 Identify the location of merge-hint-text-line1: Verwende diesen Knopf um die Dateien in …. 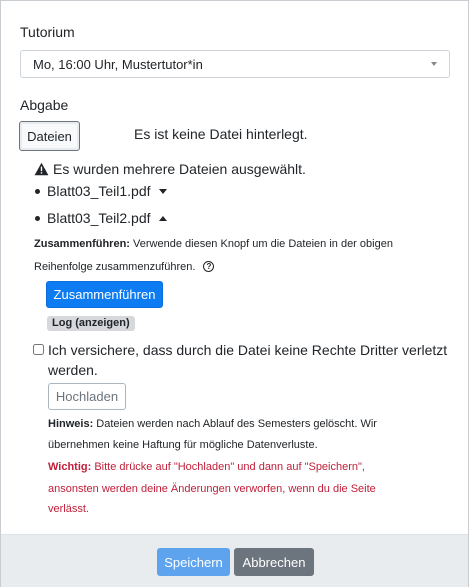
(263, 244).